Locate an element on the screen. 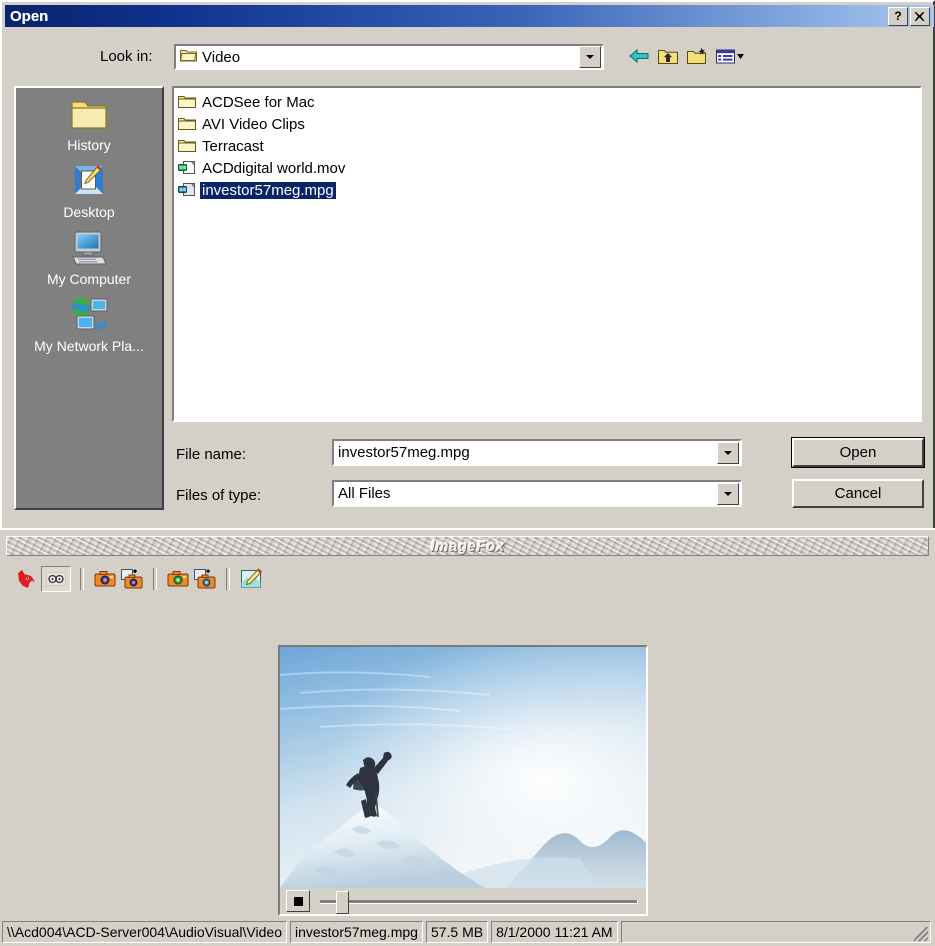 The height and width of the screenshot is (946, 935). close-icon is located at coordinates (920, 16).